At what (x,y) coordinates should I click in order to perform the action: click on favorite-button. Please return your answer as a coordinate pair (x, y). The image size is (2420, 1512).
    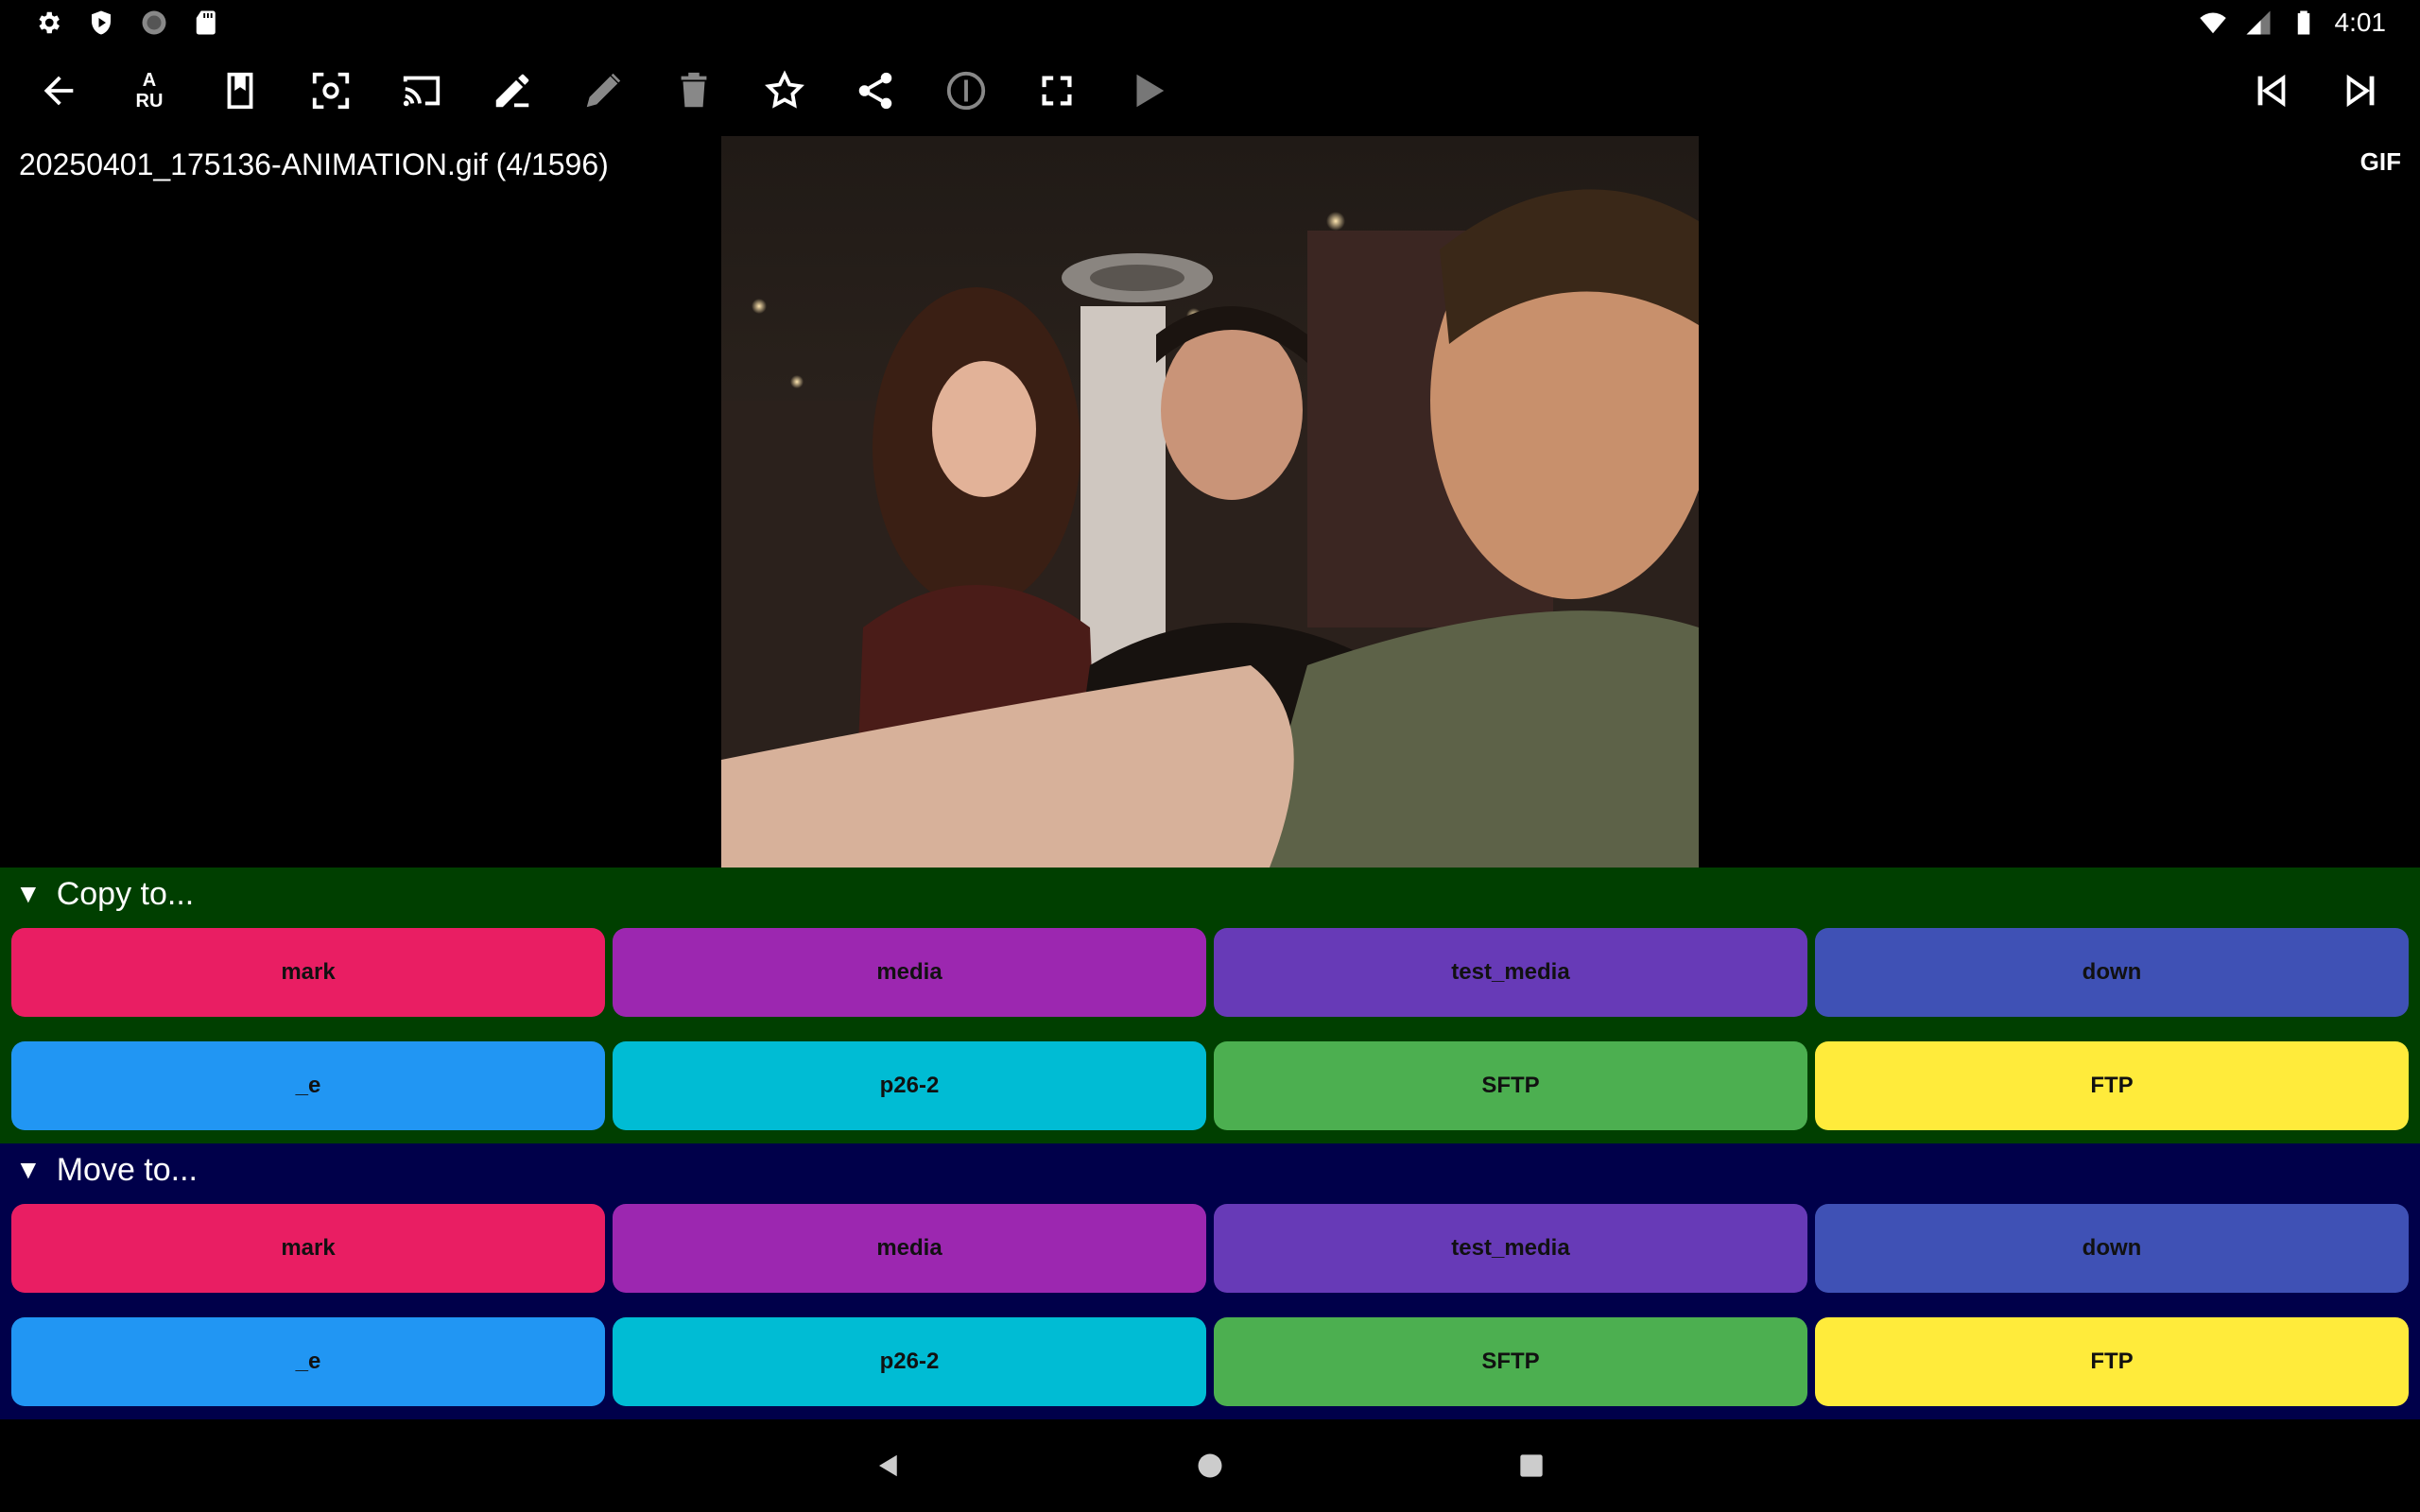
    Looking at the image, I should click on (785, 90).